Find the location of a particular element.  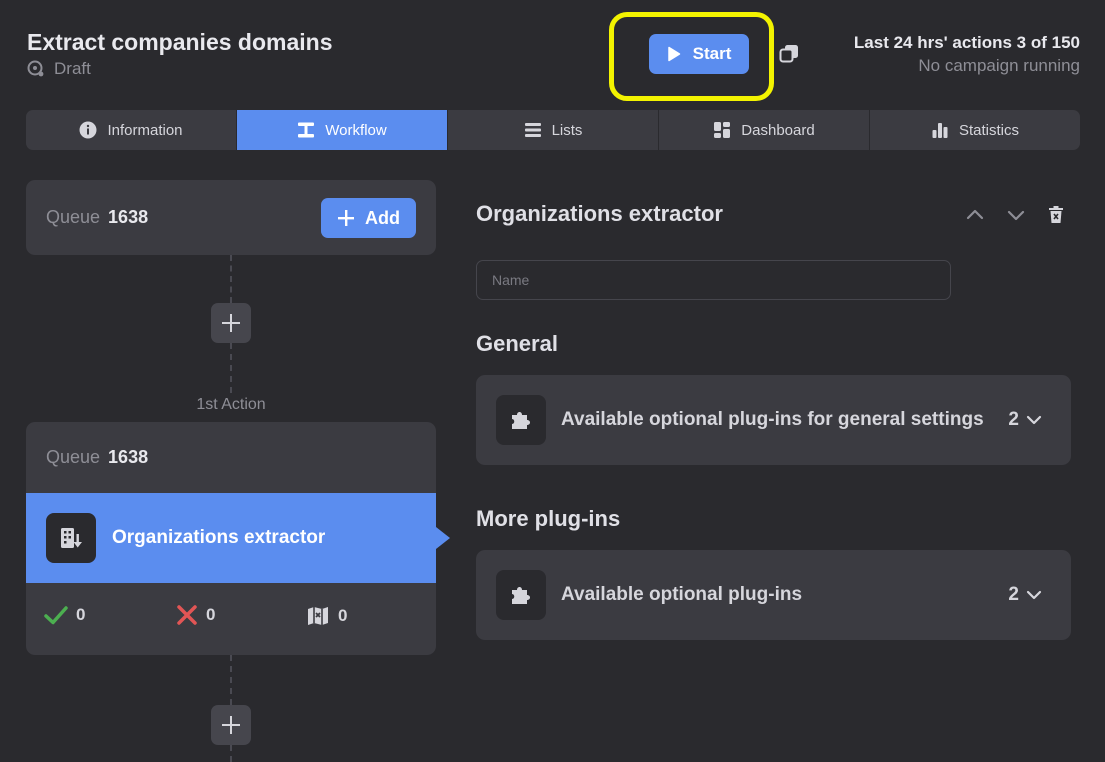

general-plugins-count: 2 is located at coordinates (1013, 419).